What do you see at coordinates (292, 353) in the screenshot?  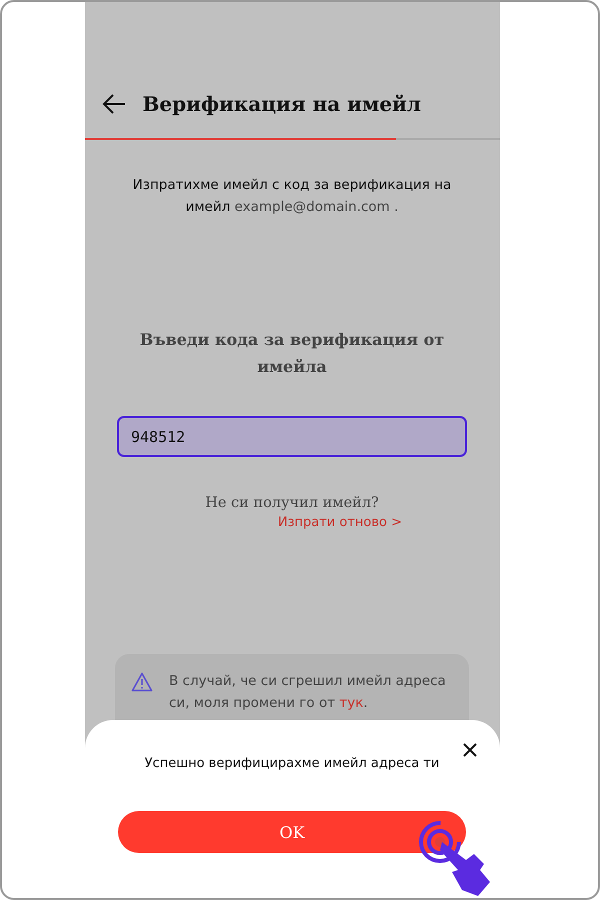 I see `code-prompt: Въведи кода за верификация от имейла` at bounding box center [292, 353].